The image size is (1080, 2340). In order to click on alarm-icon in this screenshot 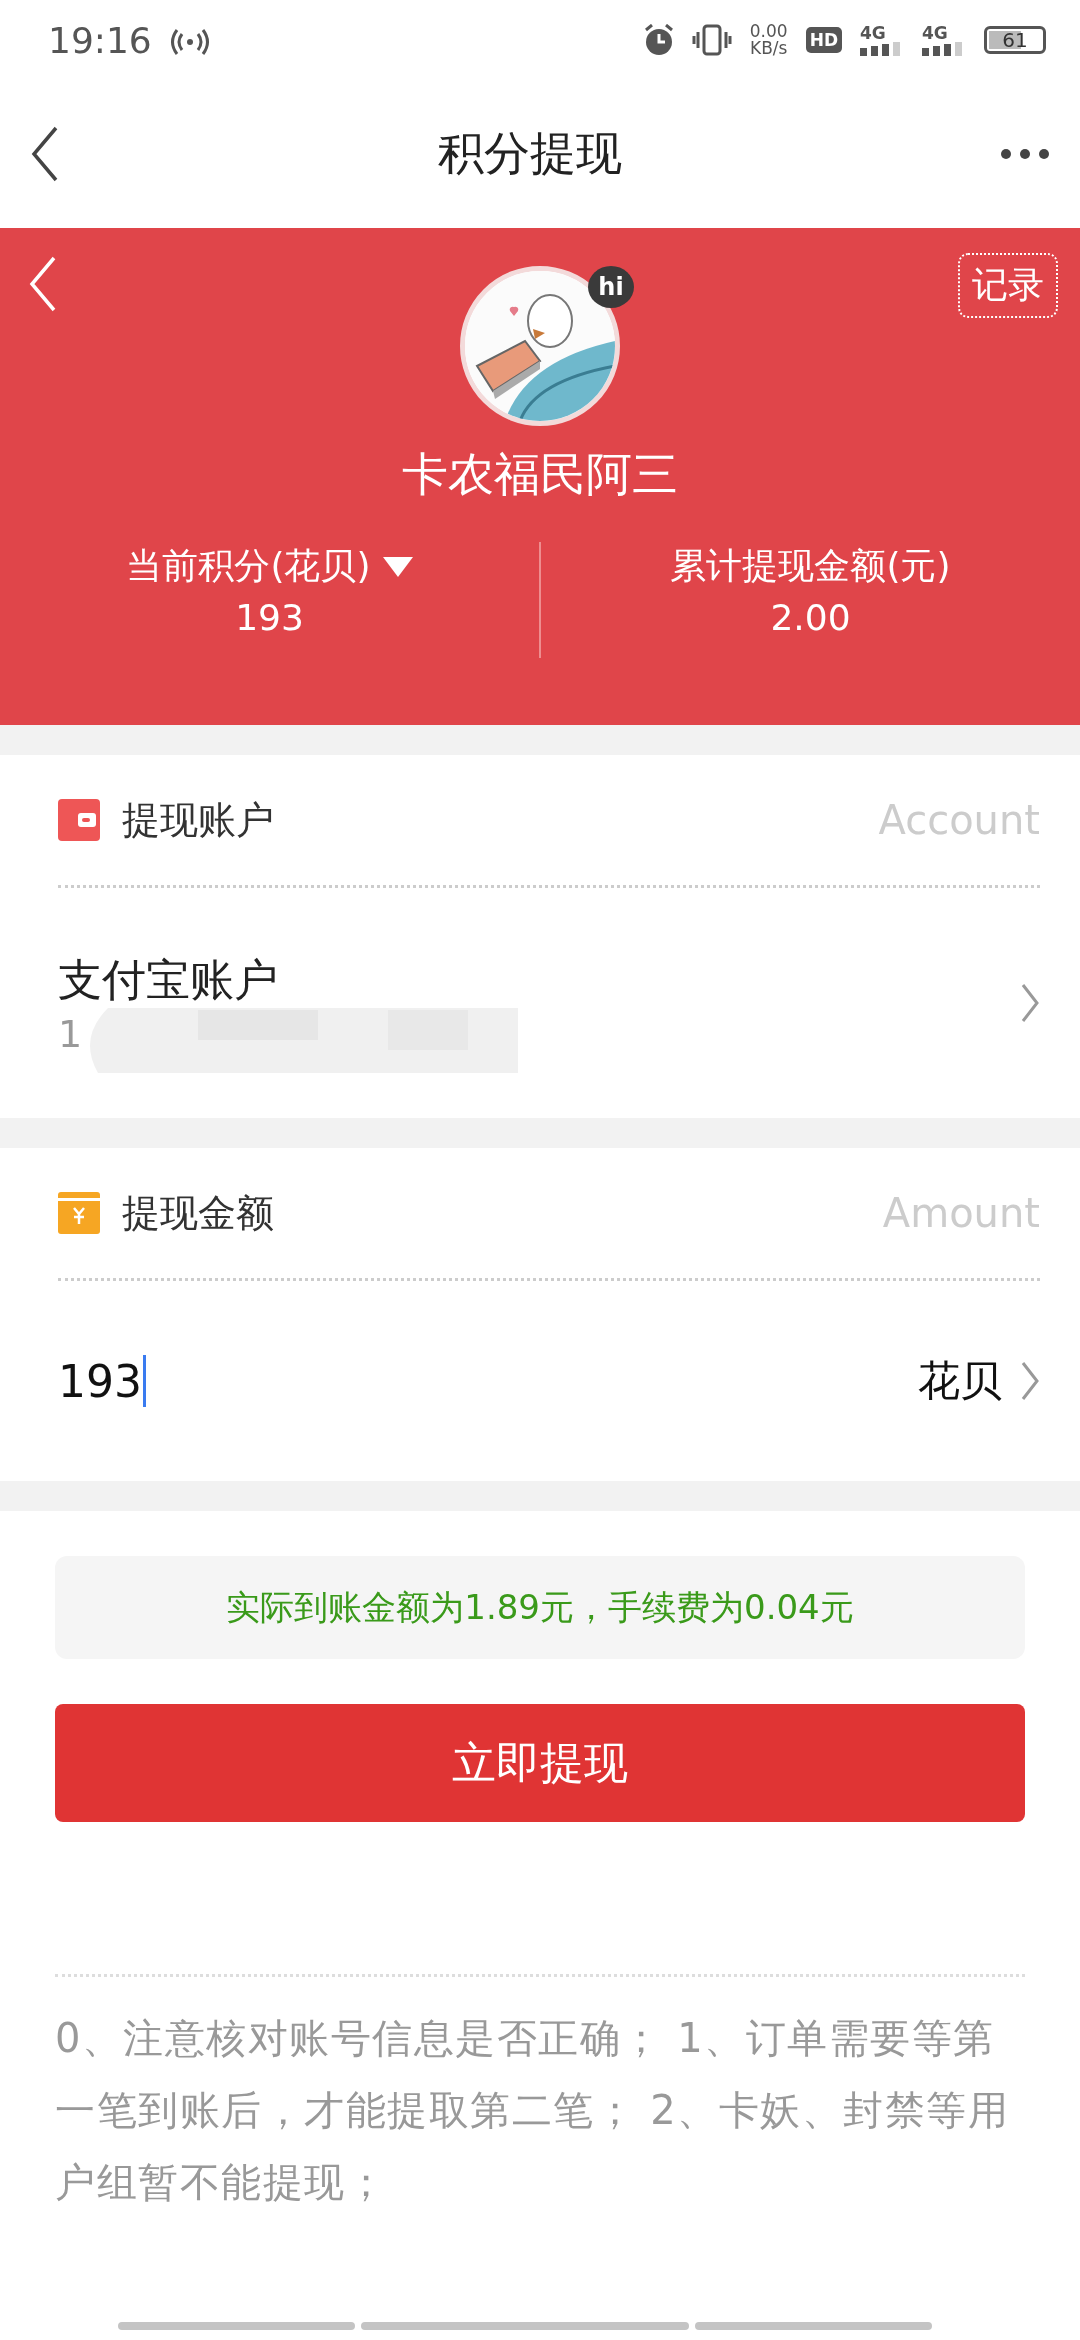, I will do `click(658, 40)`.